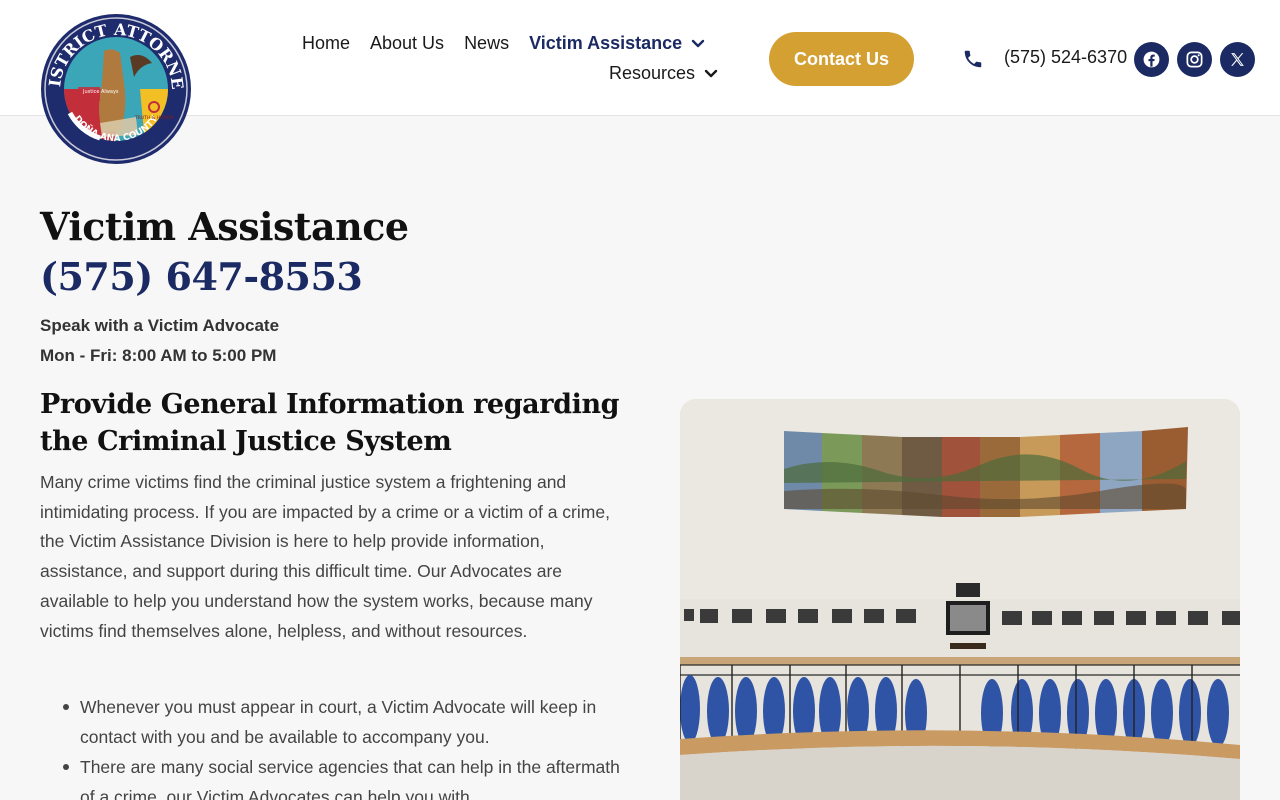  What do you see at coordinates (973, 59) in the screenshot?
I see `phone-icon` at bounding box center [973, 59].